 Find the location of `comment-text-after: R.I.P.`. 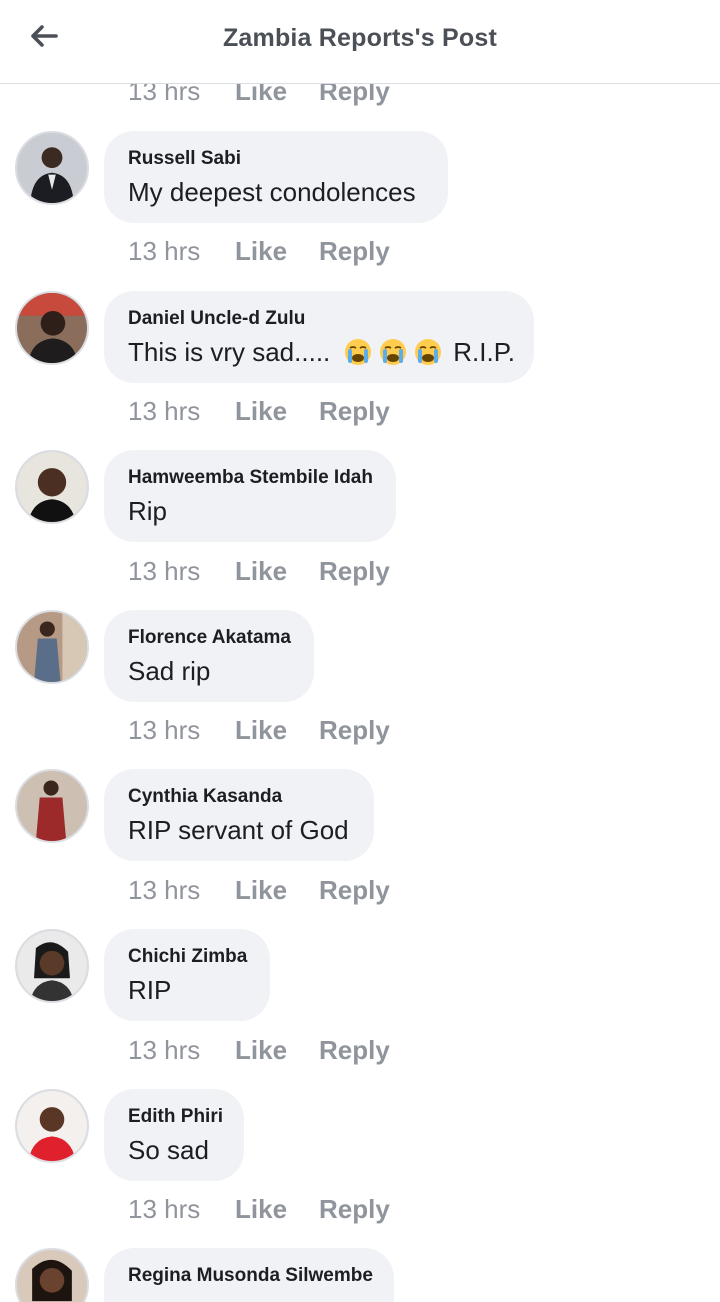

comment-text-after: R.I.P. is located at coordinates (484, 352).